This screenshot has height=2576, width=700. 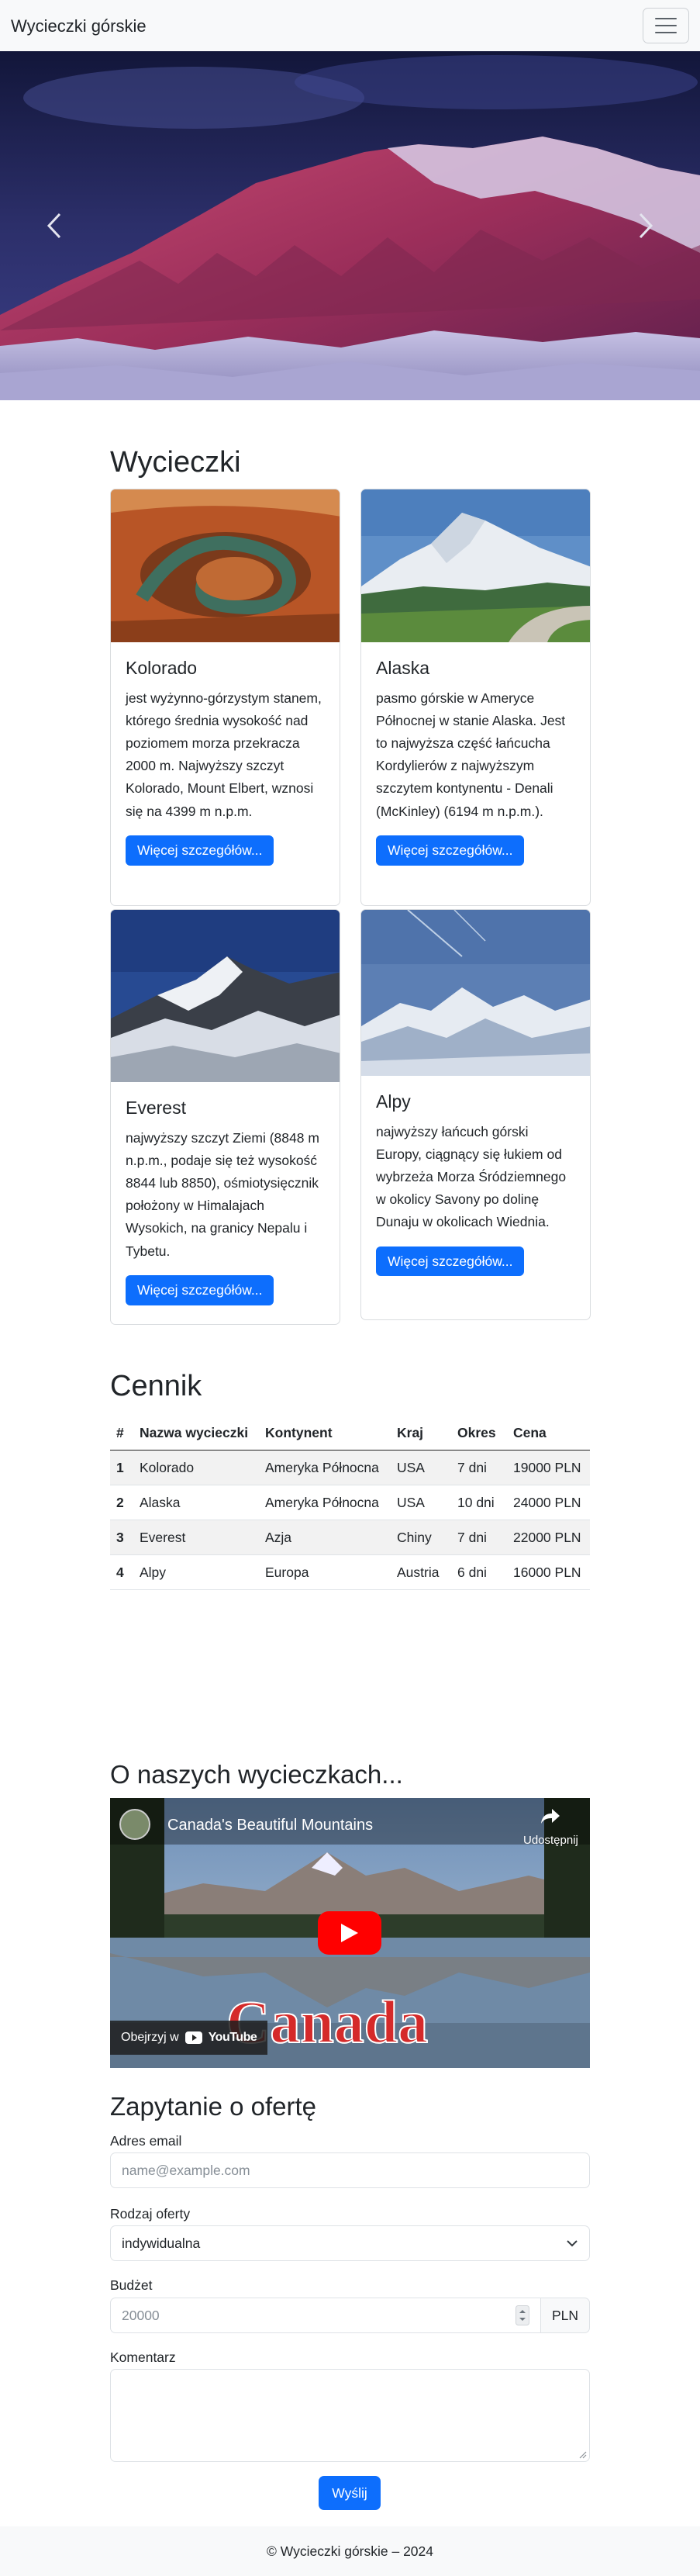 I want to click on offer-type-value: indywidualna, so click(x=162, y=2243).